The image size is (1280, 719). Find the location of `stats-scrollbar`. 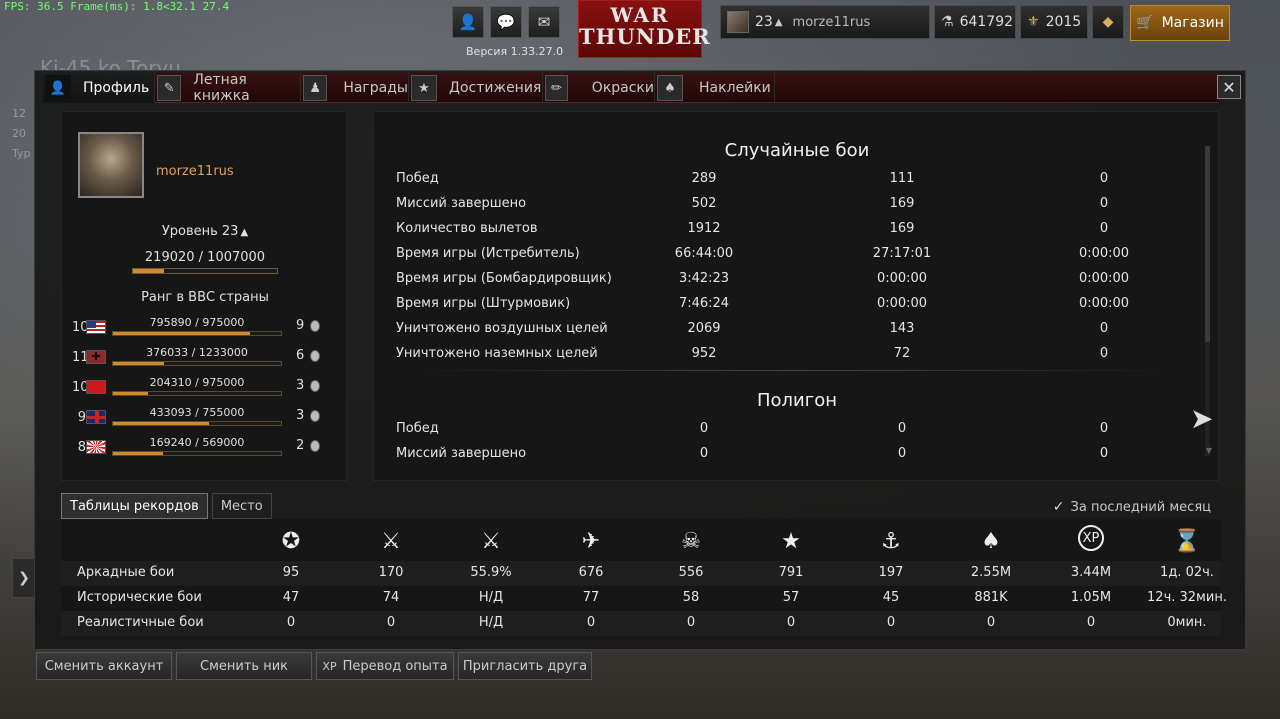

stats-scrollbar is located at coordinates (1207, 244).